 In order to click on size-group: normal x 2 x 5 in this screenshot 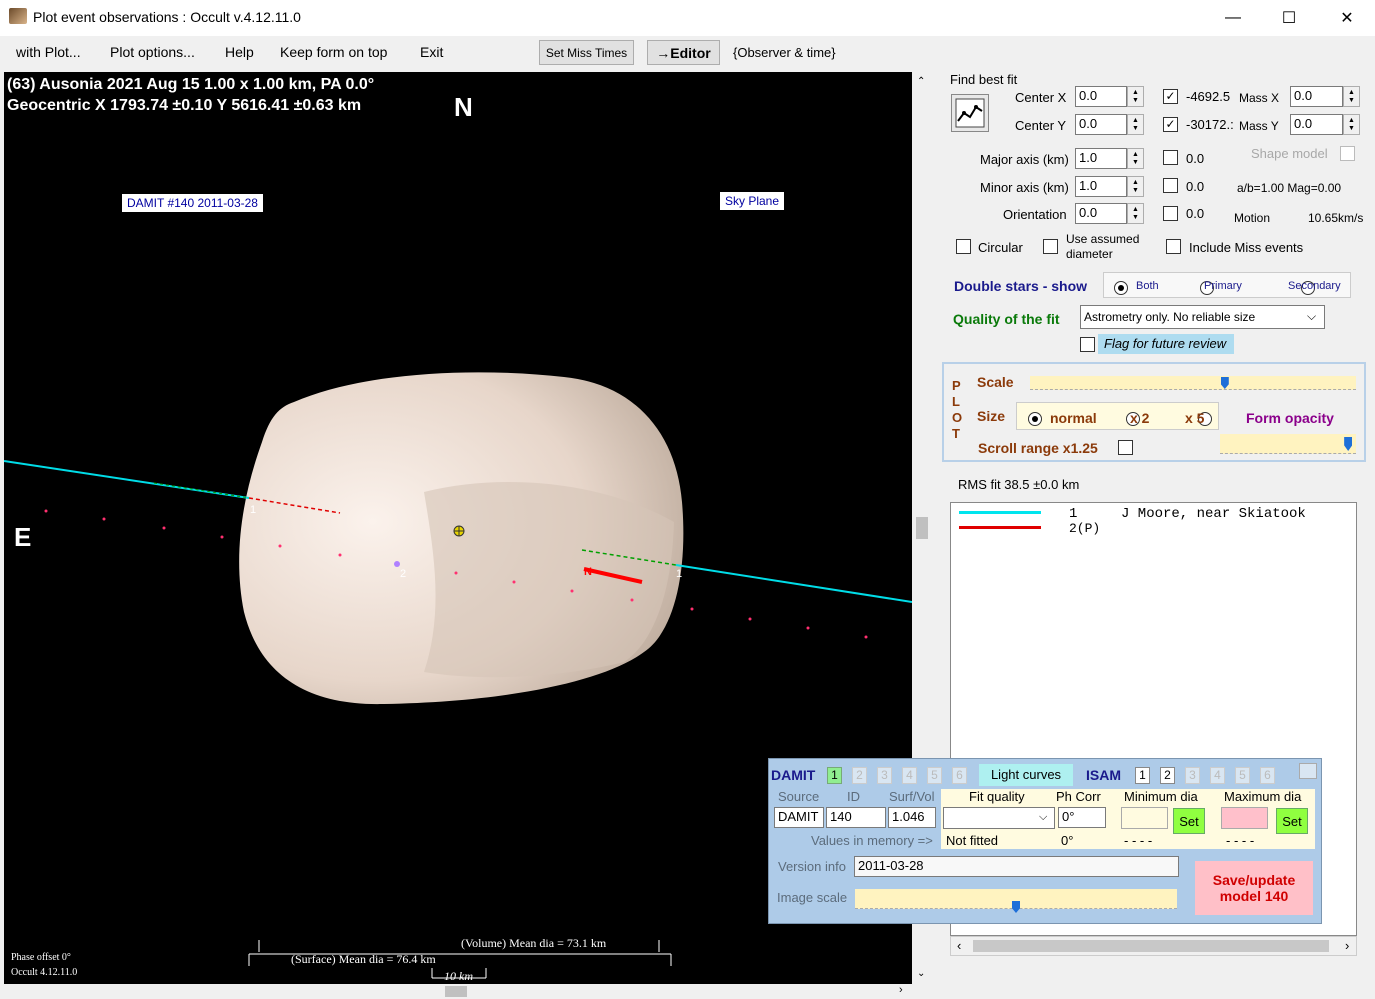, I will do `click(1117, 416)`.